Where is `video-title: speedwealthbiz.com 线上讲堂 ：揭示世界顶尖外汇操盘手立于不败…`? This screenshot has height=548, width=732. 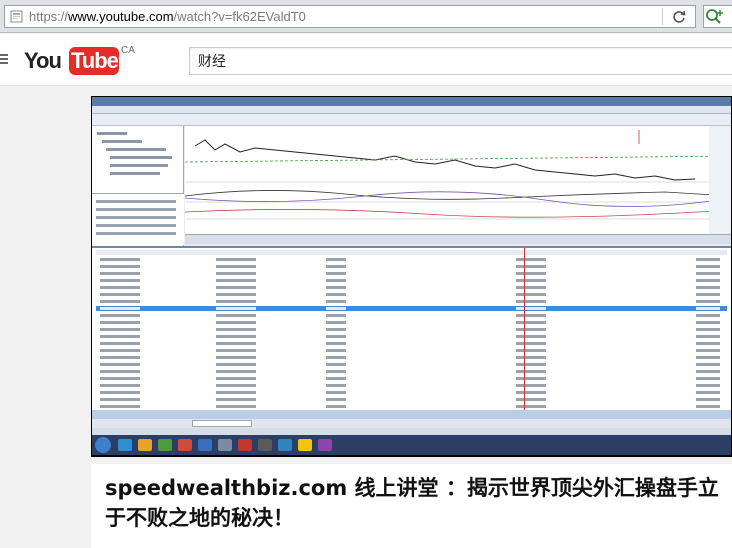 video-title: speedwealthbiz.com 线上讲堂 ：揭示世界顶尖外汇操盘手立于不败… is located at coordinates (412, 503).